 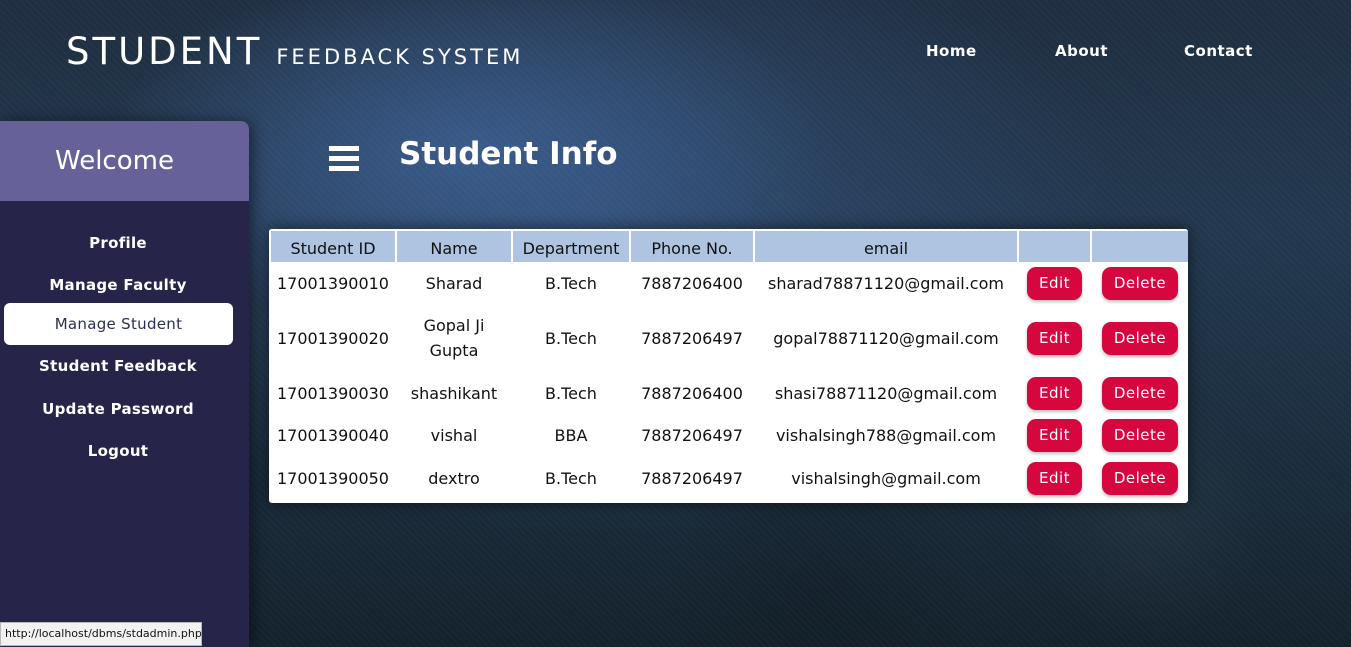 What do you see at coordinates (333, 246) in the screenshot?
I see `header-student-id: Student ID` at bounding box center [333, 246].